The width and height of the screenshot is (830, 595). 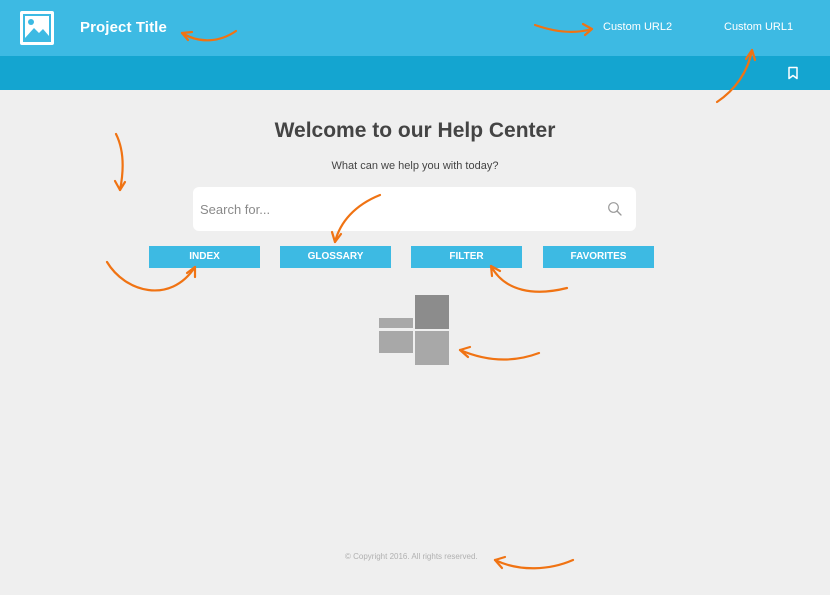 What do you see at coordinates (432, 312) in the screenshot?
I see `tile-dark` at bounding box center [432, 312].